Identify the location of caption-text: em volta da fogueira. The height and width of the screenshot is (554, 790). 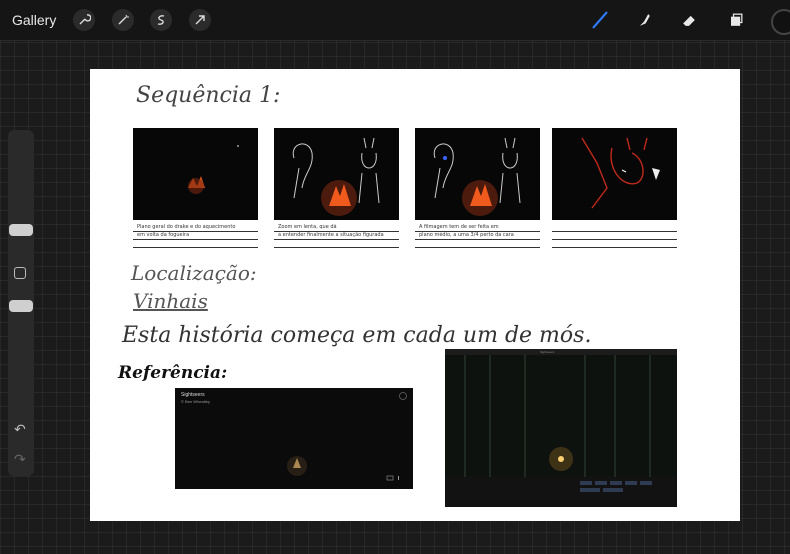
(163, 235).